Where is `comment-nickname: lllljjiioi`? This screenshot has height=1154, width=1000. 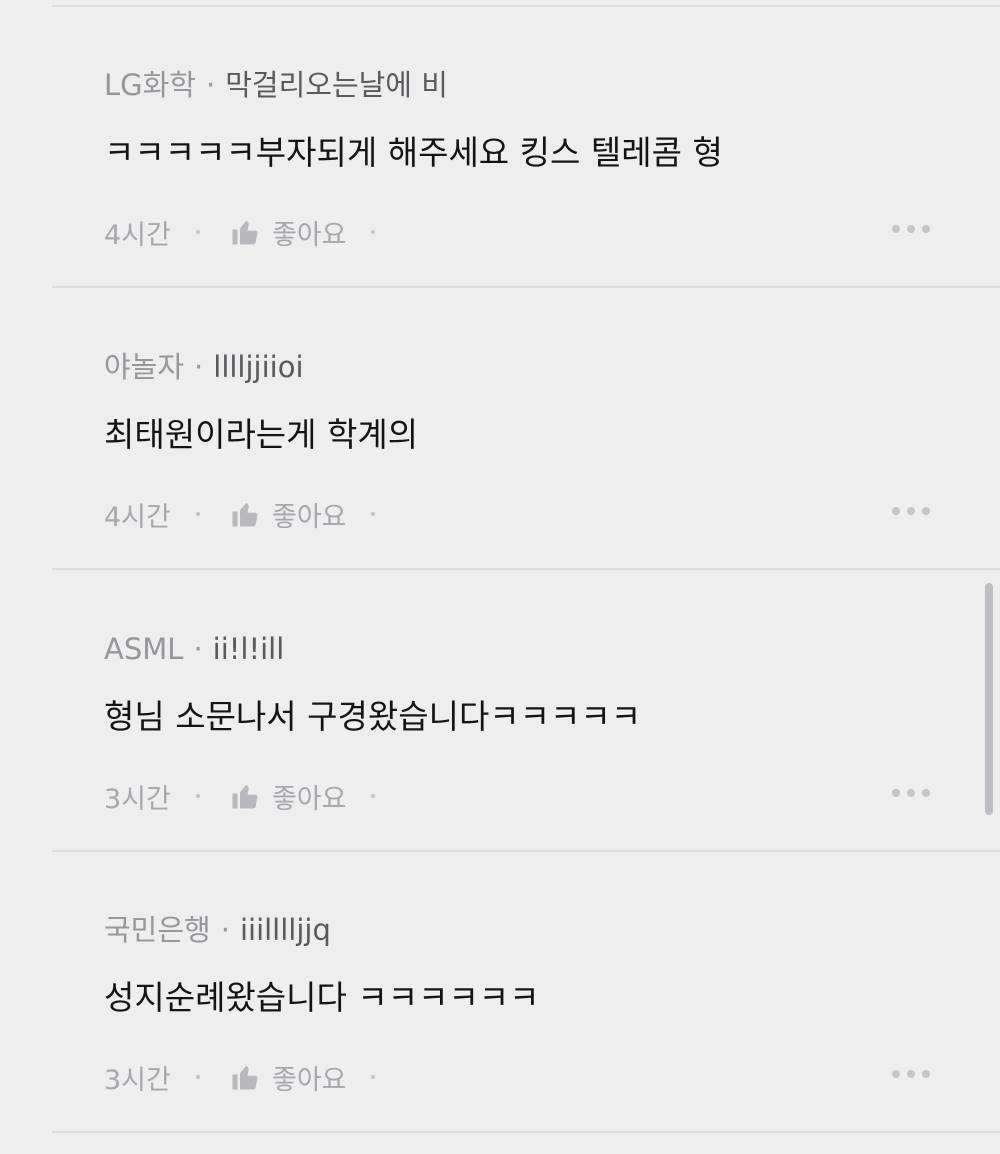
comment-nickname: lllljjiioi is located at coordinates (258, 367).